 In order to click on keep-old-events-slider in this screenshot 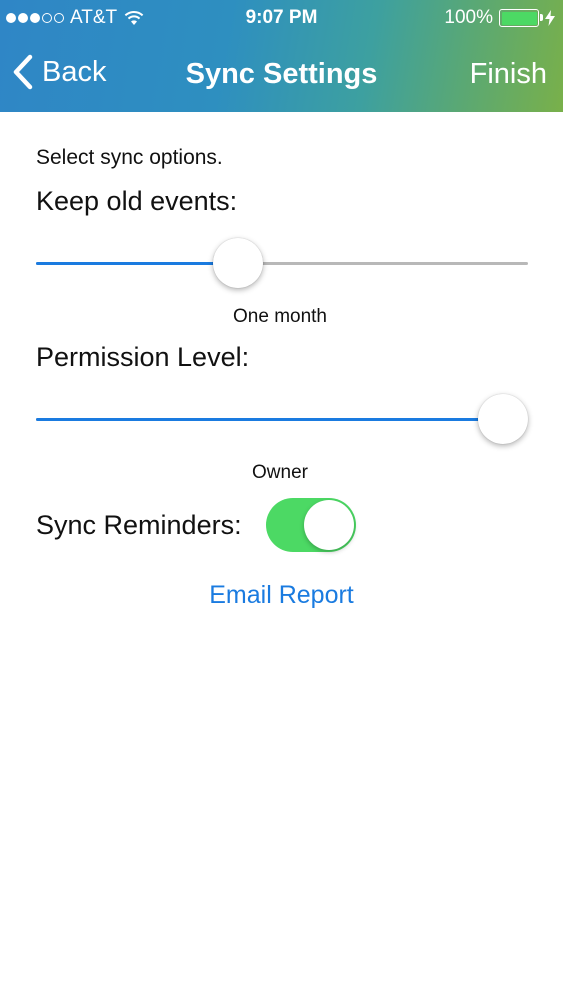, I will do `click(282, 263)`.